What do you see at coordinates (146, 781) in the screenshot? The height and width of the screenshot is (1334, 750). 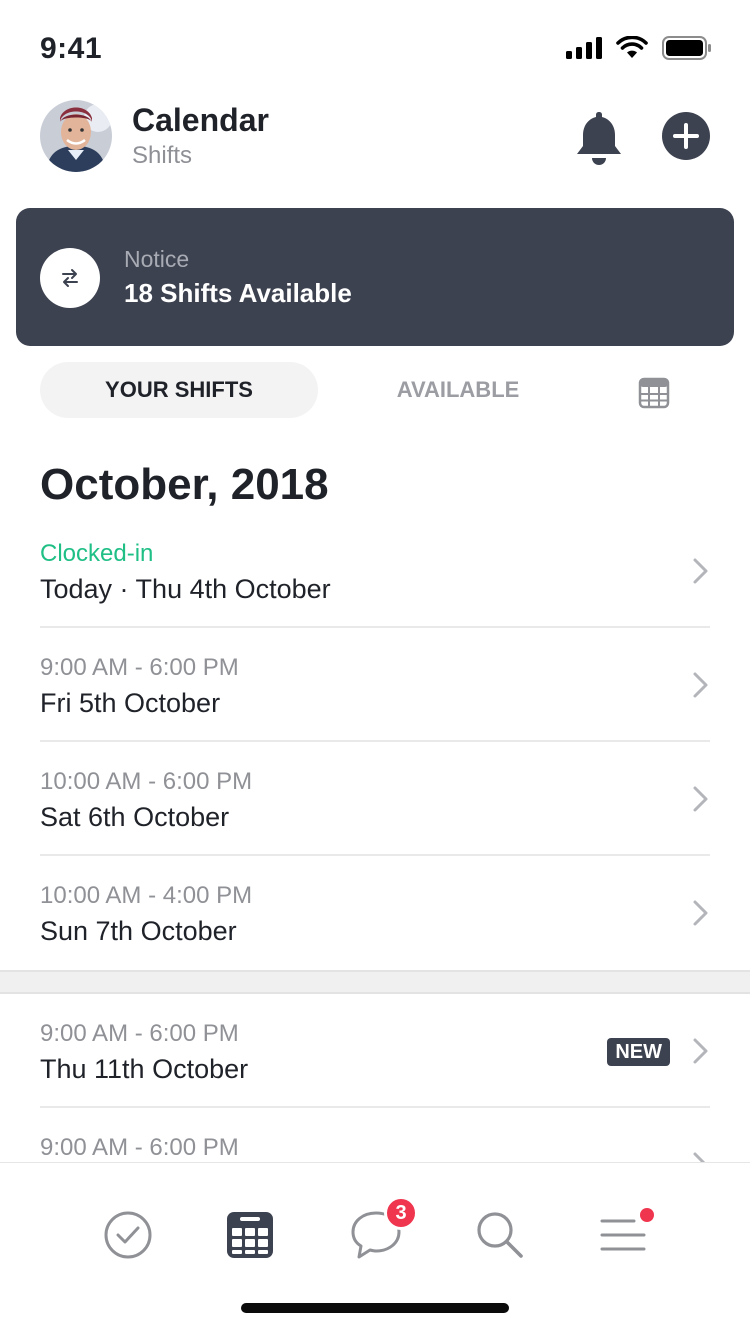 I see `shift-time: 10:00 AM - 6:00 PM` at bounding box center [146, 781].